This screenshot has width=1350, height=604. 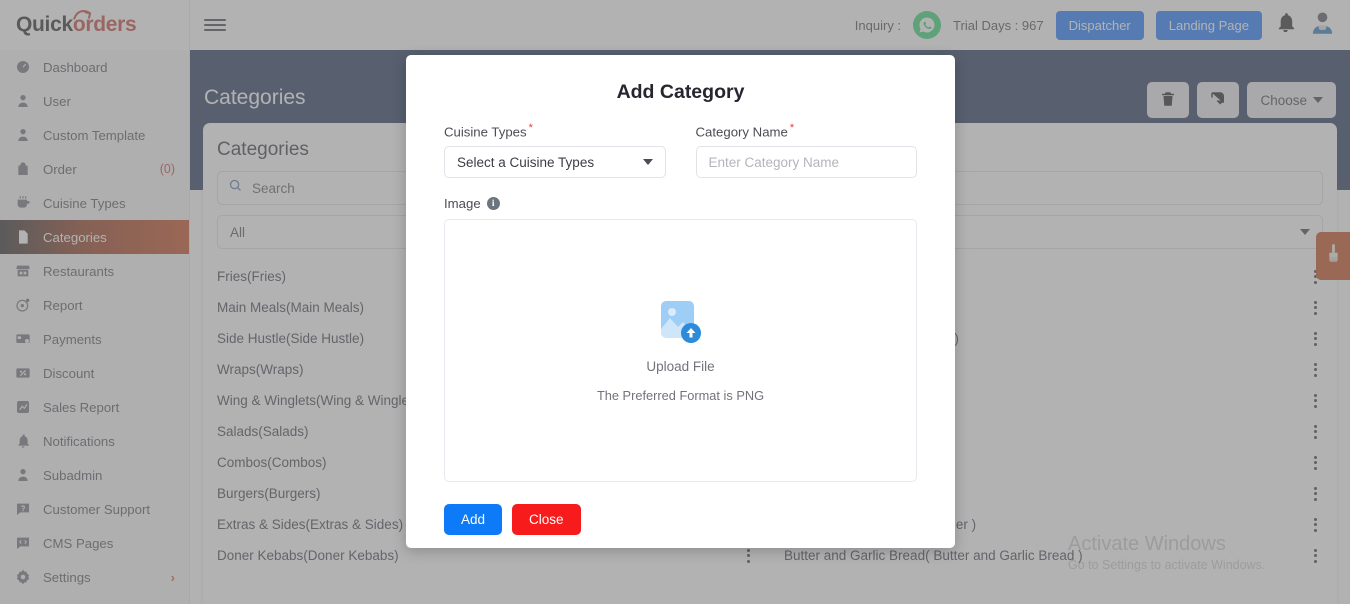 I want to click on chevron-down-icon, so click(x=647, y=162).